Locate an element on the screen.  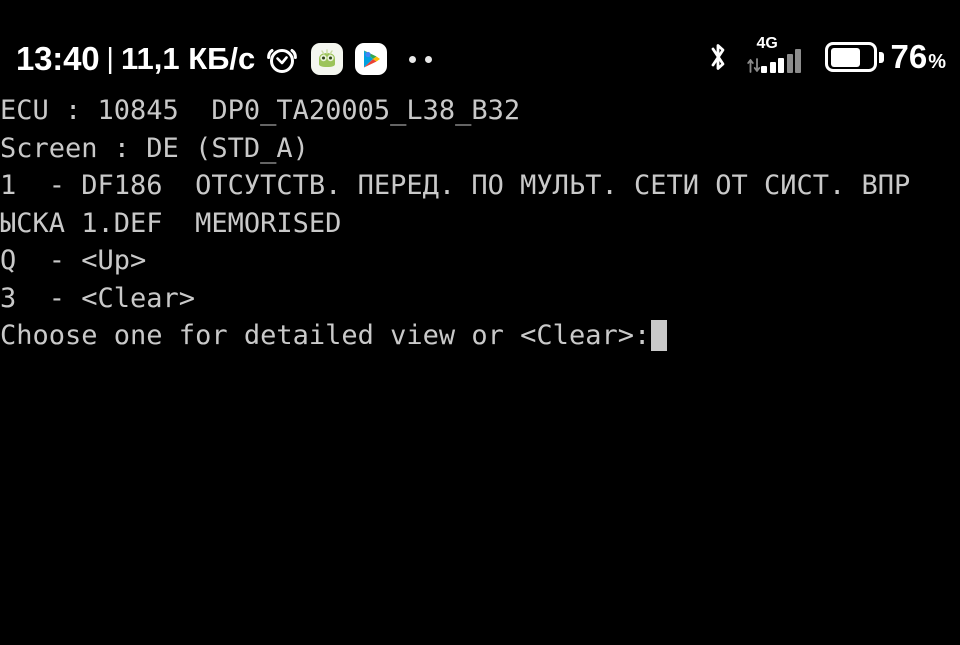
status-bar-overflow-dots-icon is located at coordinates (421, 59).